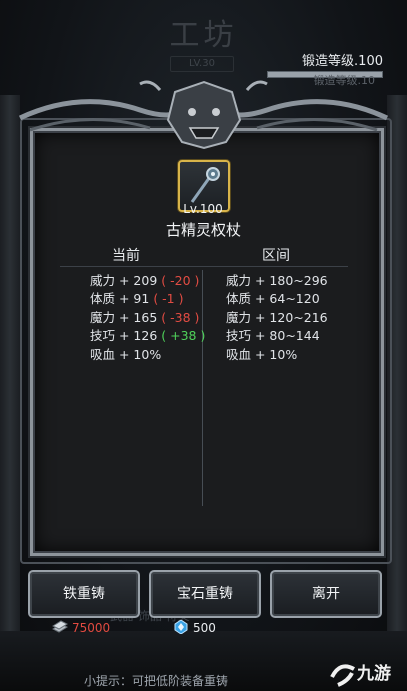 This screenshot has width=407, height=691. I want to click on stat-delta: ( -20 ), so click(180, 280).